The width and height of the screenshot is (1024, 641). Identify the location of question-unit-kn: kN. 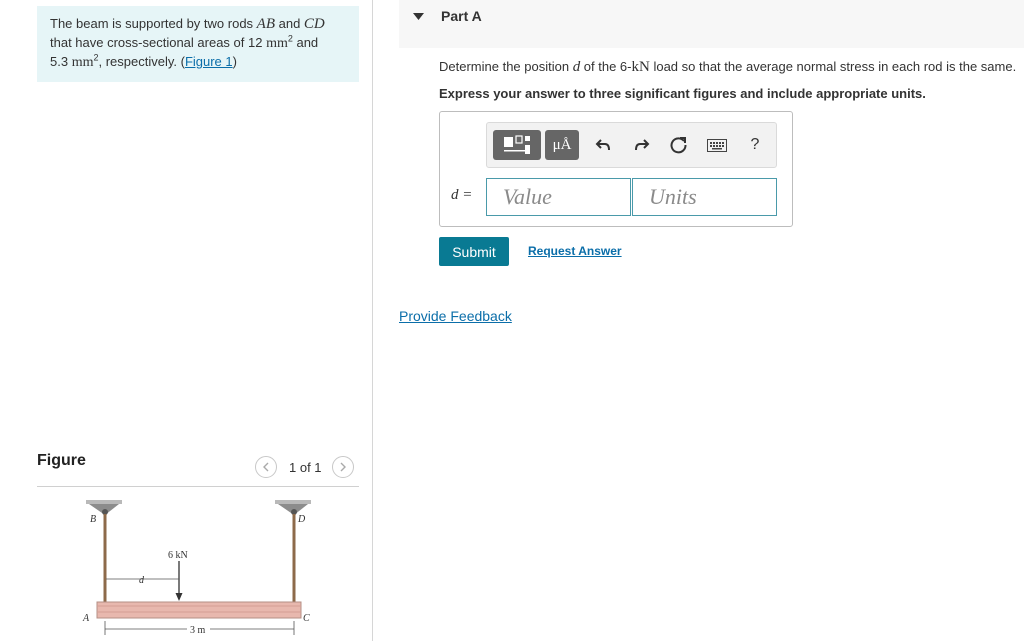
(640, 67).